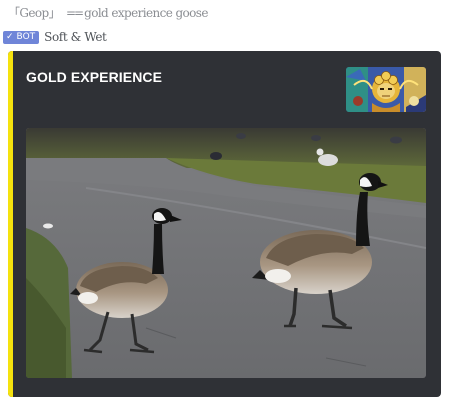 The image size is (452, 405). I want to click on stand-thumbnail-icon, so click(386, 89).